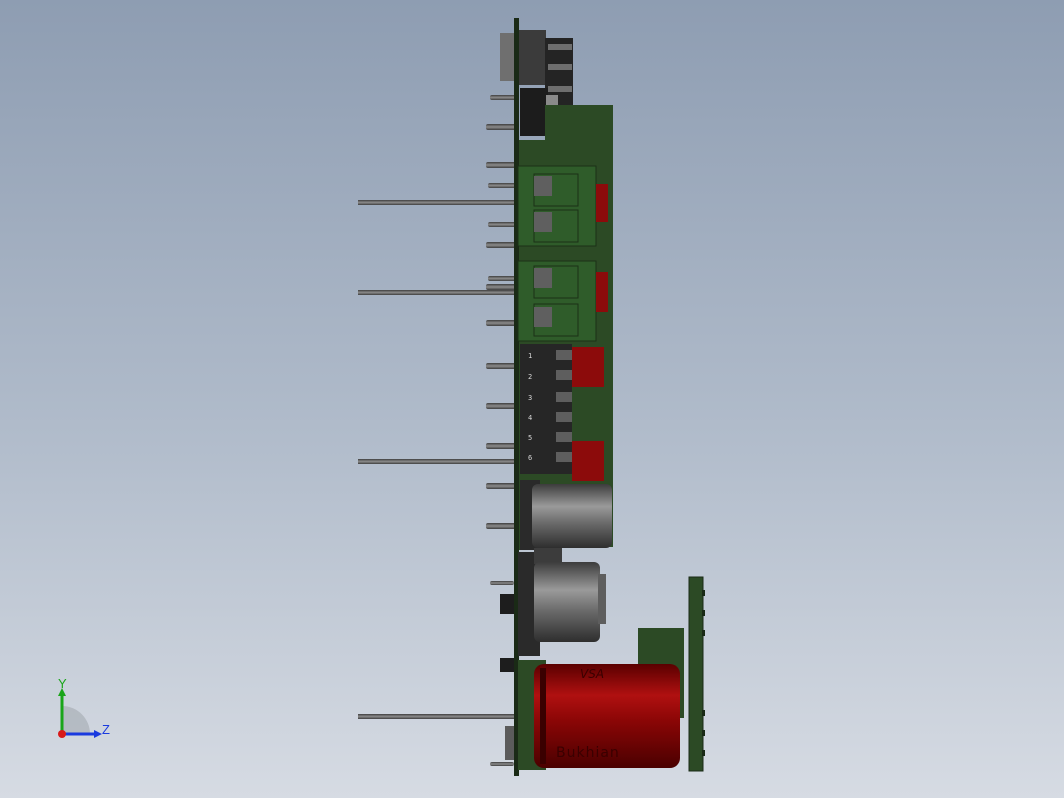  Describe the element at coordinates (530, 356) in the screenshot. I see `pin-number: 1` at that location.